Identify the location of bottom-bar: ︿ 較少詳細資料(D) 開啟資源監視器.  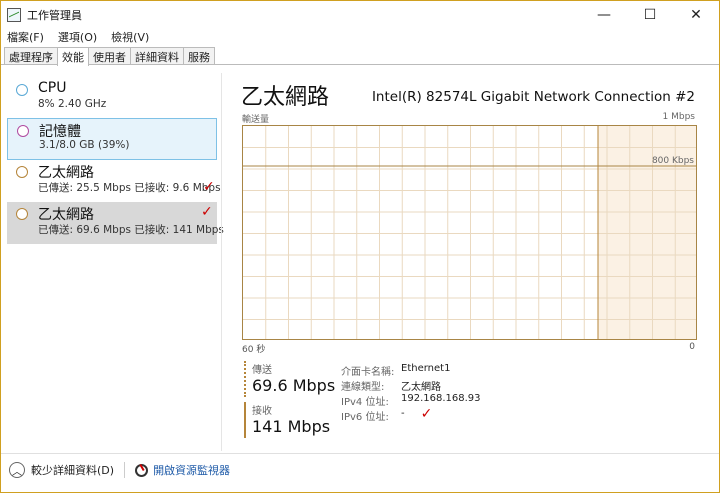
(119, 470).